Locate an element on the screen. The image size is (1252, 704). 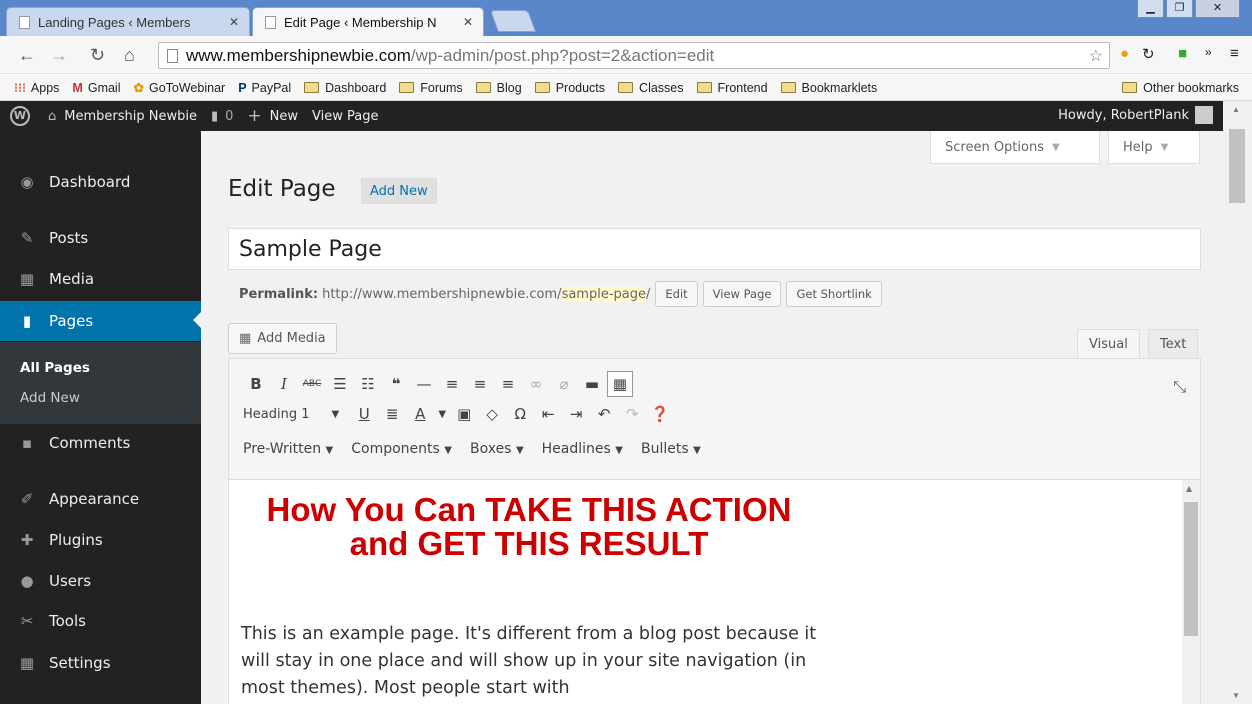
help-button: Help ▼ is located at coordinates (1154, 147).